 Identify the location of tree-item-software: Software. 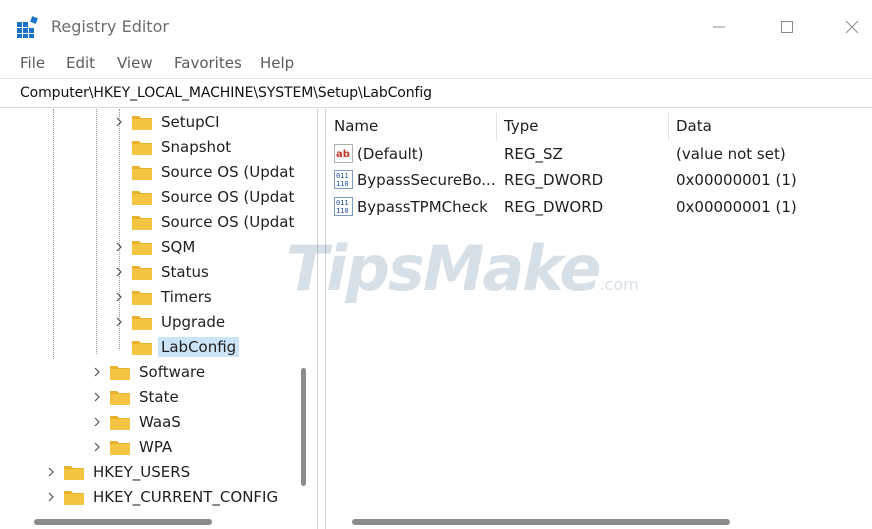
(149, 372).